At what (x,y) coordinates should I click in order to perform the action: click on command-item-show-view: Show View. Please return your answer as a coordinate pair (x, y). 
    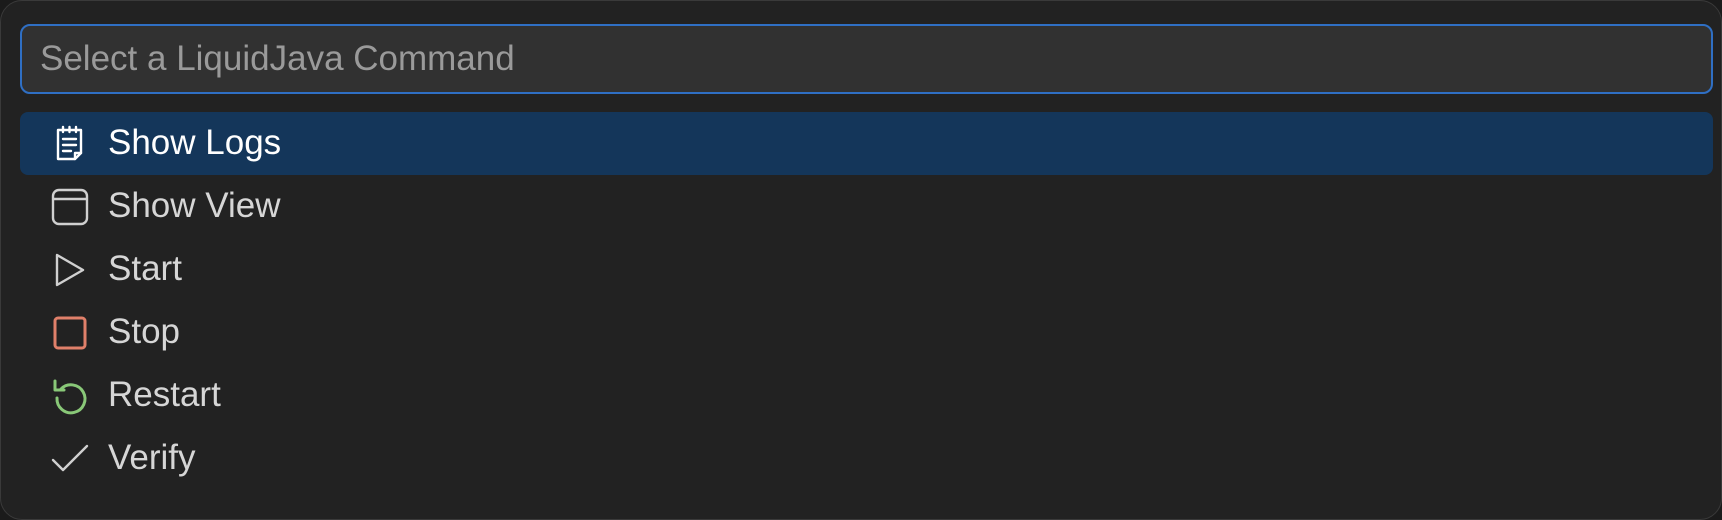
    Looking at the image, I should click on (866, 206).